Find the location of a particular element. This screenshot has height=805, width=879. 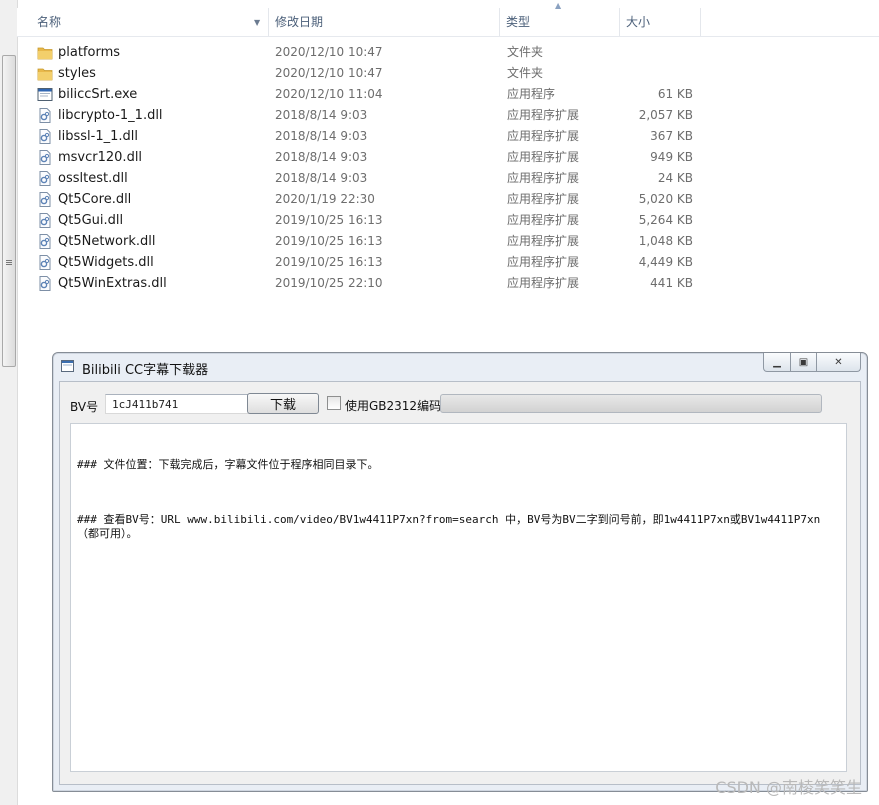

column-header-name-label: 名称 is located at coordinates (49, 22).